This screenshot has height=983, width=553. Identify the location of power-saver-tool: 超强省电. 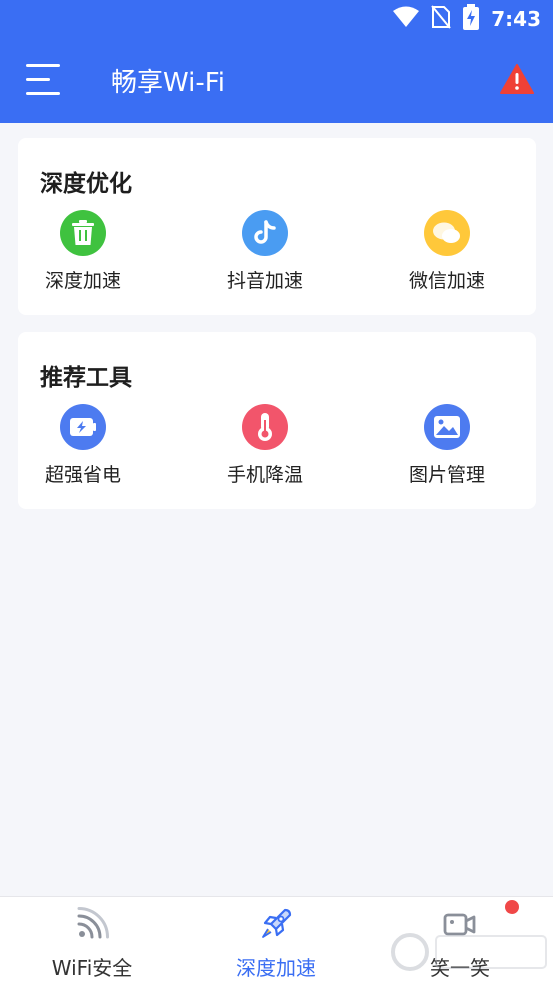
(83, 449).